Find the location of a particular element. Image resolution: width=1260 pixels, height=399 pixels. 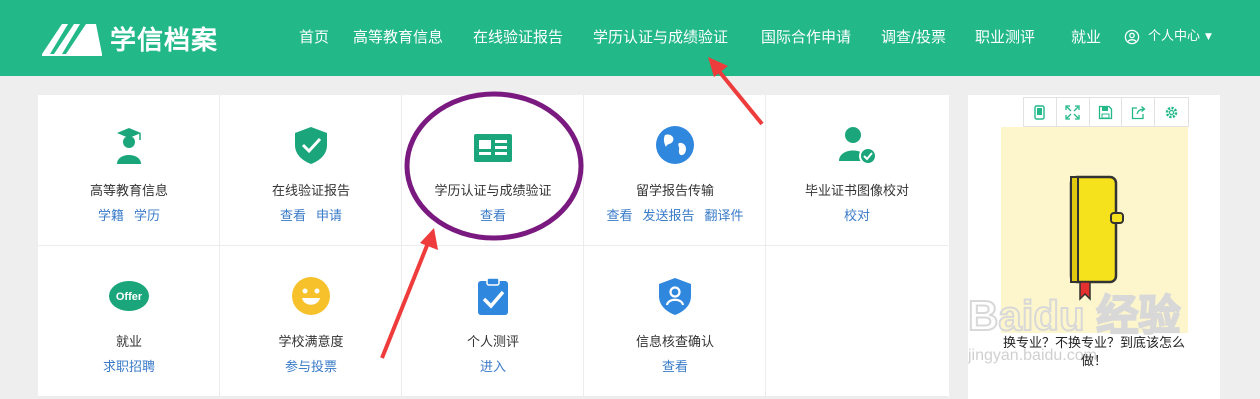

service-title: 在线验证报告 is located at coordinates (310, 191).